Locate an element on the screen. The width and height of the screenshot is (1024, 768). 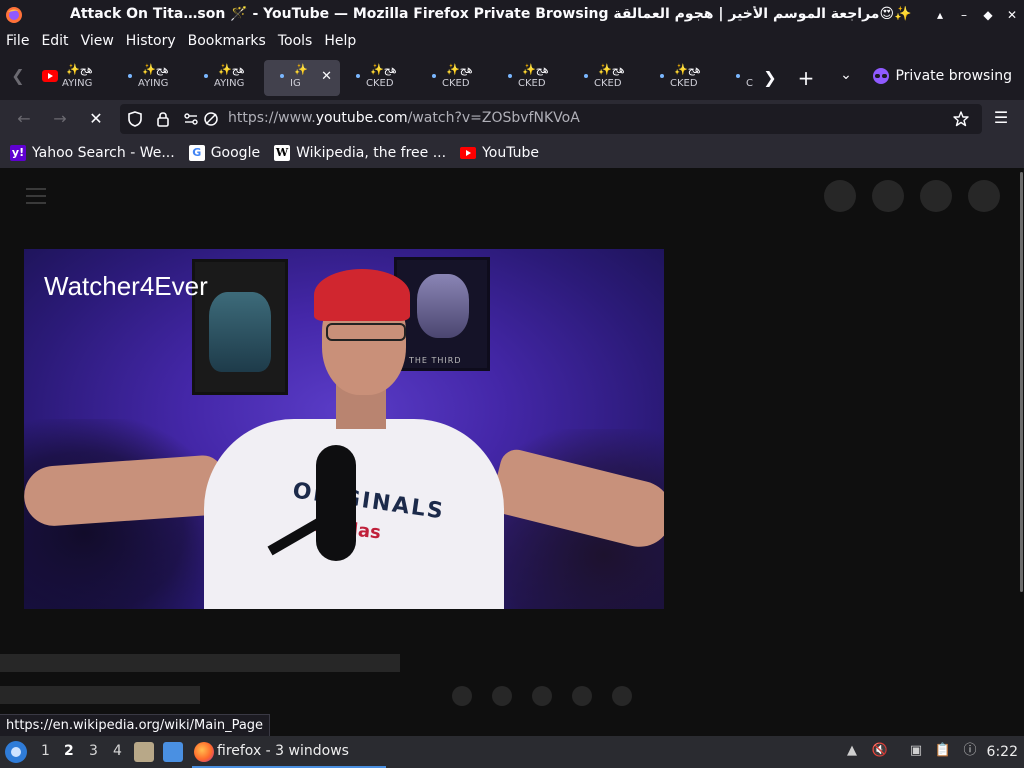
microphone is located at coordinates (336, 503).